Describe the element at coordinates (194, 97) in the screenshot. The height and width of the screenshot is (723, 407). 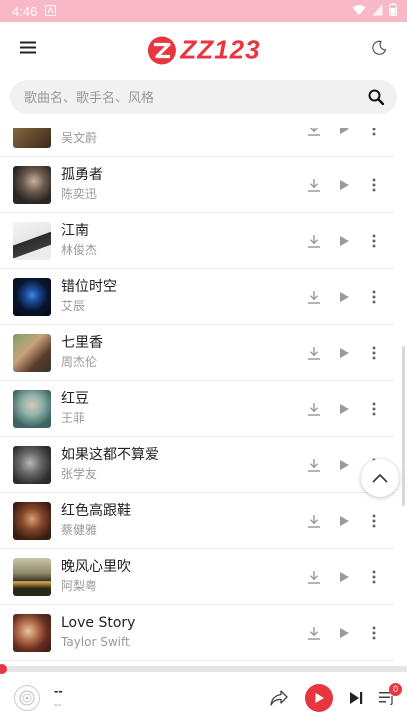
I see `search-input` at that location.